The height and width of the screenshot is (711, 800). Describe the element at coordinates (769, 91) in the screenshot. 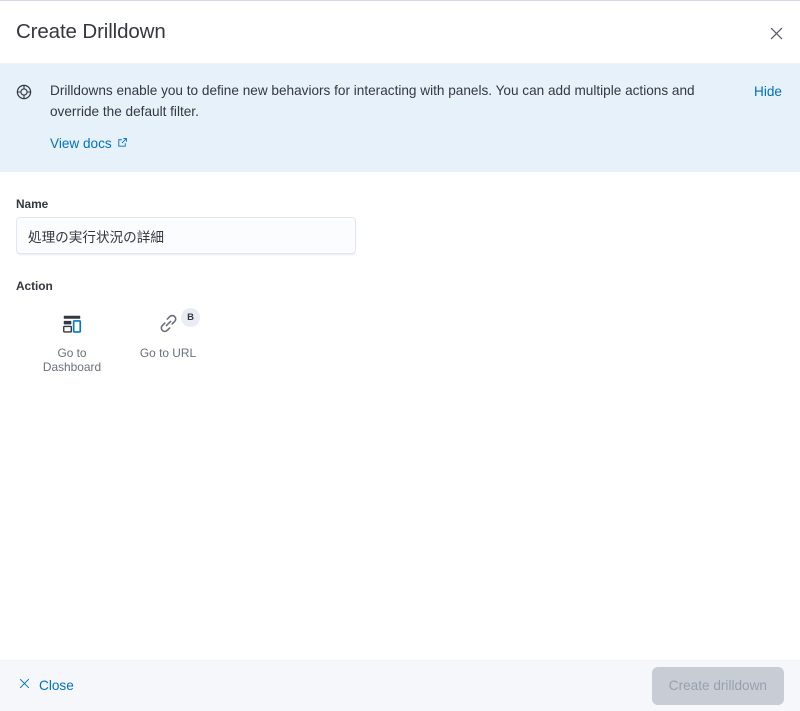

I see `hide-callout-link: Hide` at that location.